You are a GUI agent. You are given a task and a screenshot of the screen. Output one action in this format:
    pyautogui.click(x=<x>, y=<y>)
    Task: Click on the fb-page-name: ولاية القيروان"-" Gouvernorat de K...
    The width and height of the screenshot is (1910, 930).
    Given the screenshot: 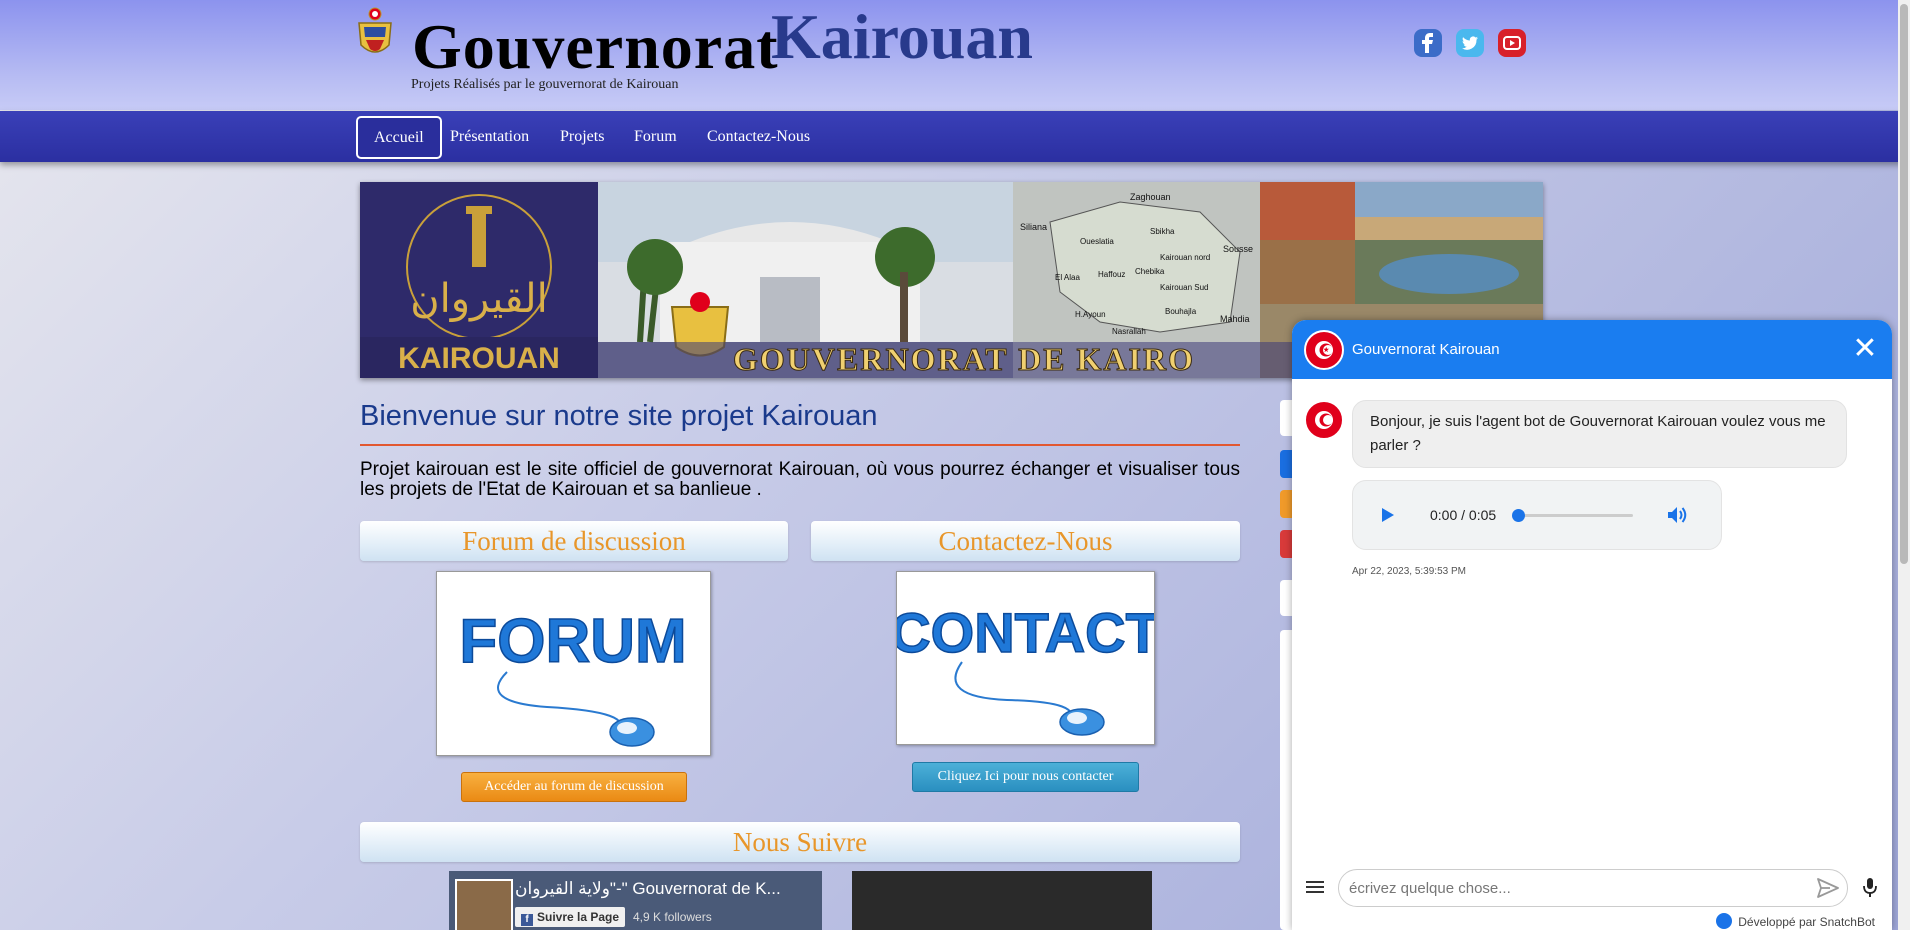 What is the action you would take?
    pyautogui.click(x=648, y=888)
    